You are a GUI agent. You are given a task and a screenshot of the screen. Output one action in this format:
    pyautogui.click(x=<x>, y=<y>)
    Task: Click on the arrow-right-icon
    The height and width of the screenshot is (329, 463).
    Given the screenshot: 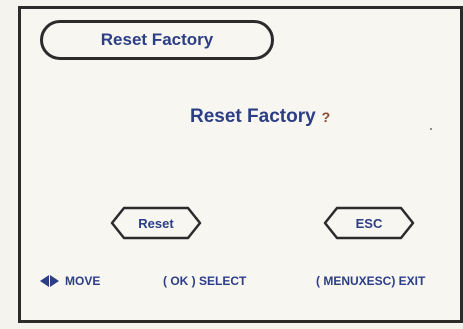 What is the action you would take?
    pyautogui.click(x=54, y=281)
    